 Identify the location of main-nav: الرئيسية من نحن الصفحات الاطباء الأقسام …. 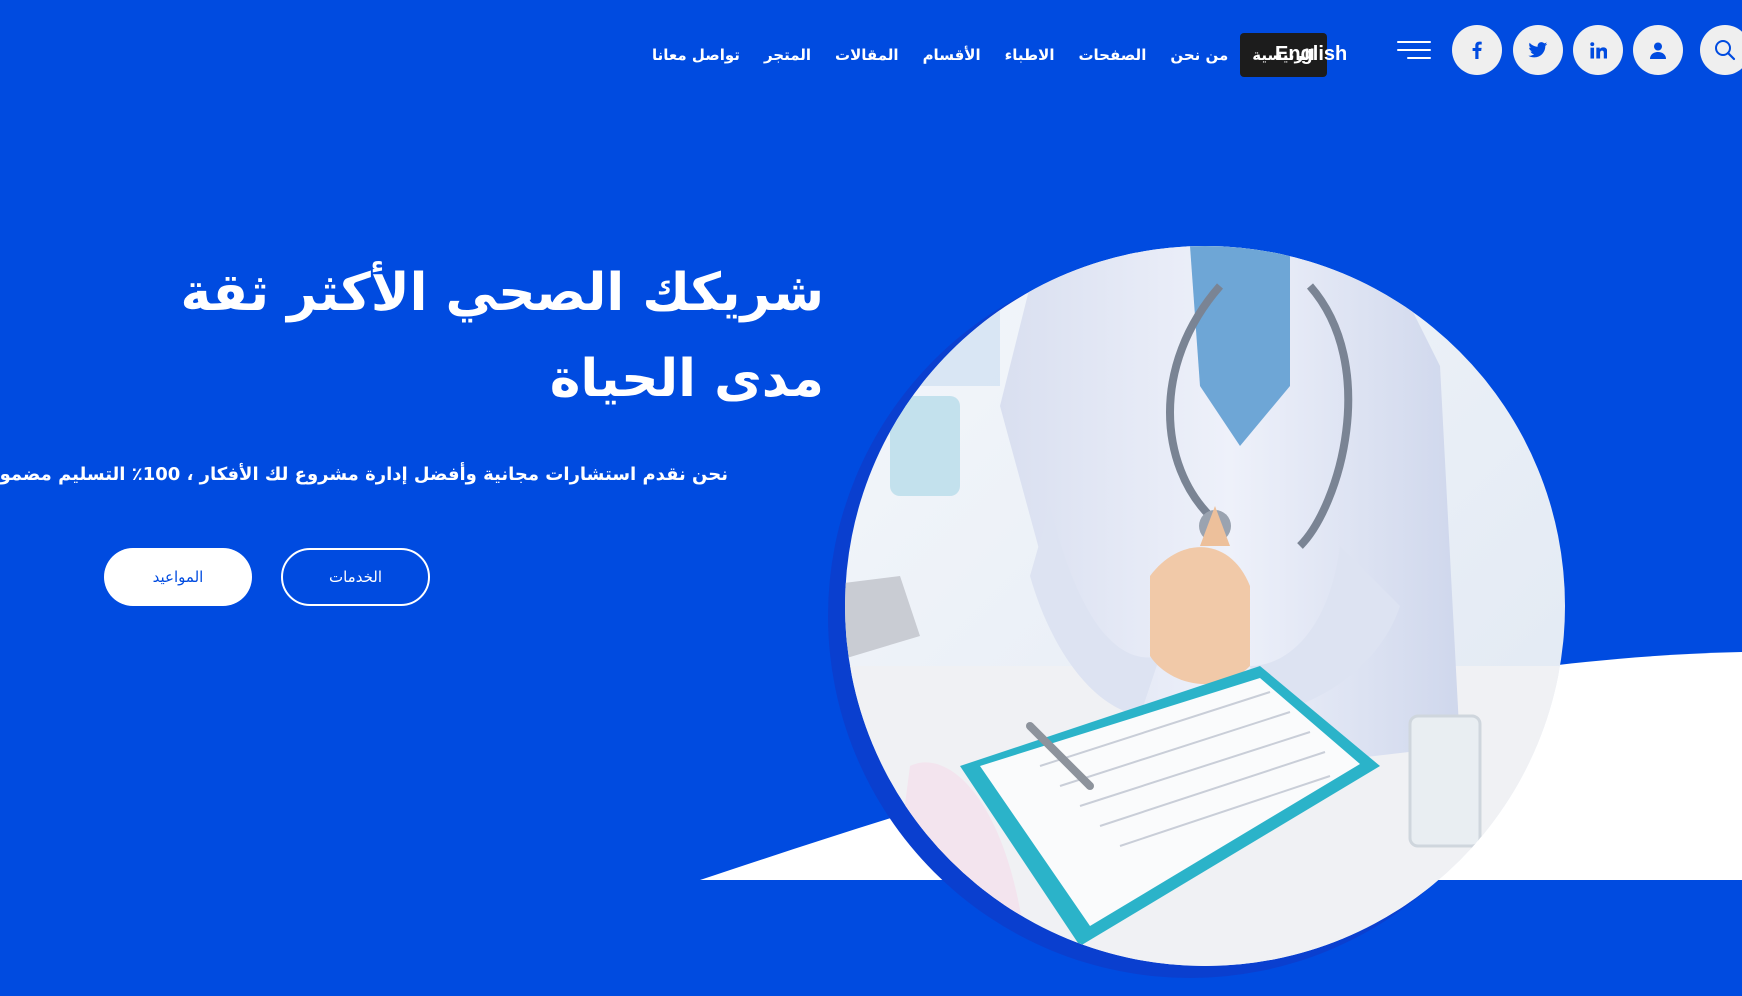
(983, 55).